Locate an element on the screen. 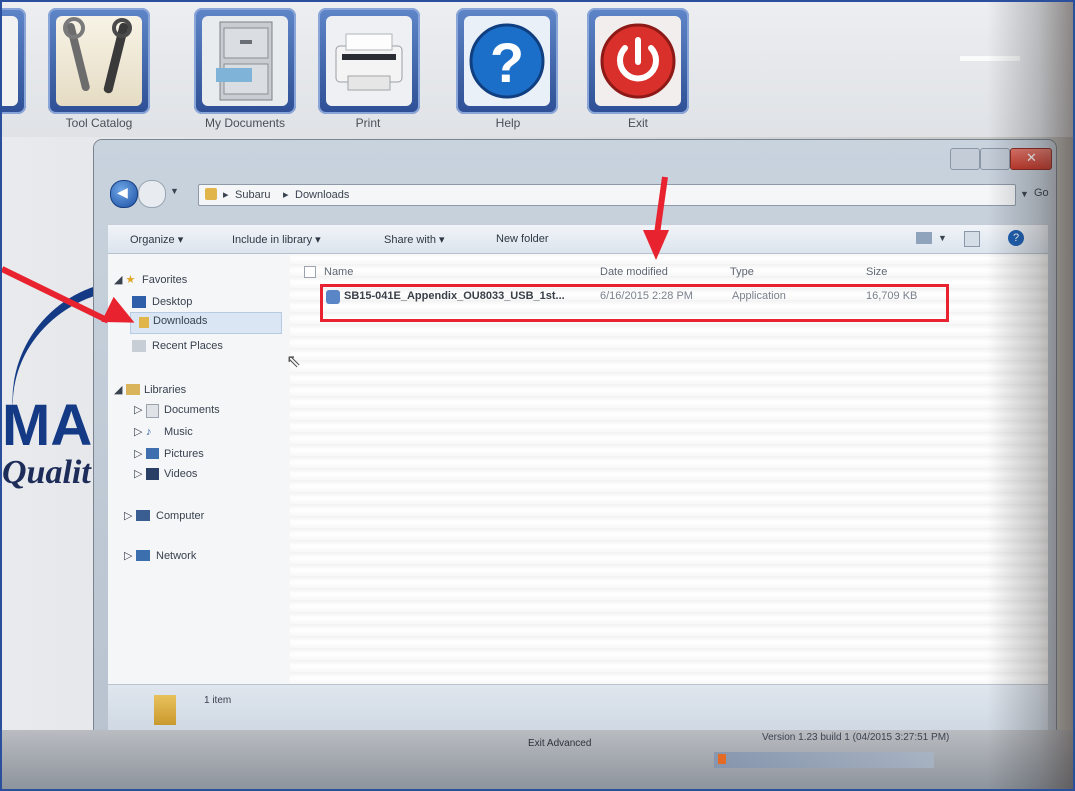  preview-pane-icon is located at coordinates (972, 239).